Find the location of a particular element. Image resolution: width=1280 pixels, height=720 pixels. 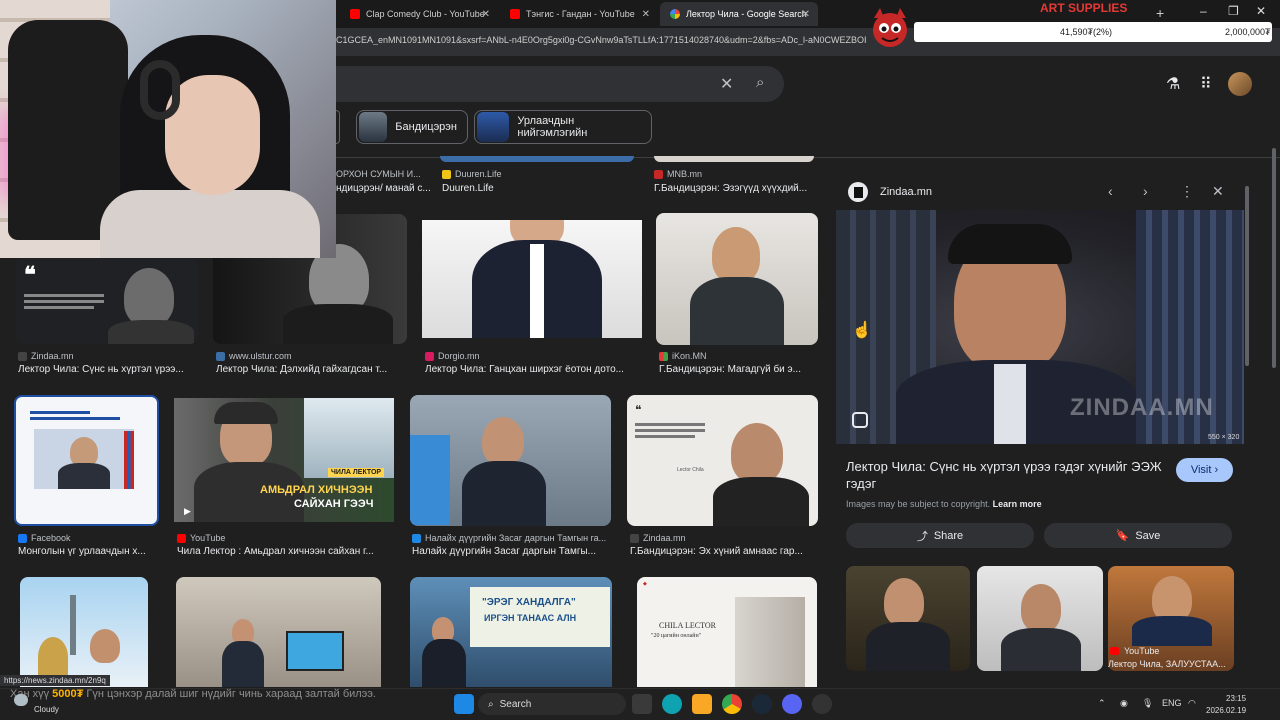

apps-grid-icon: ⠿ is located at coordinates (1206, 84).